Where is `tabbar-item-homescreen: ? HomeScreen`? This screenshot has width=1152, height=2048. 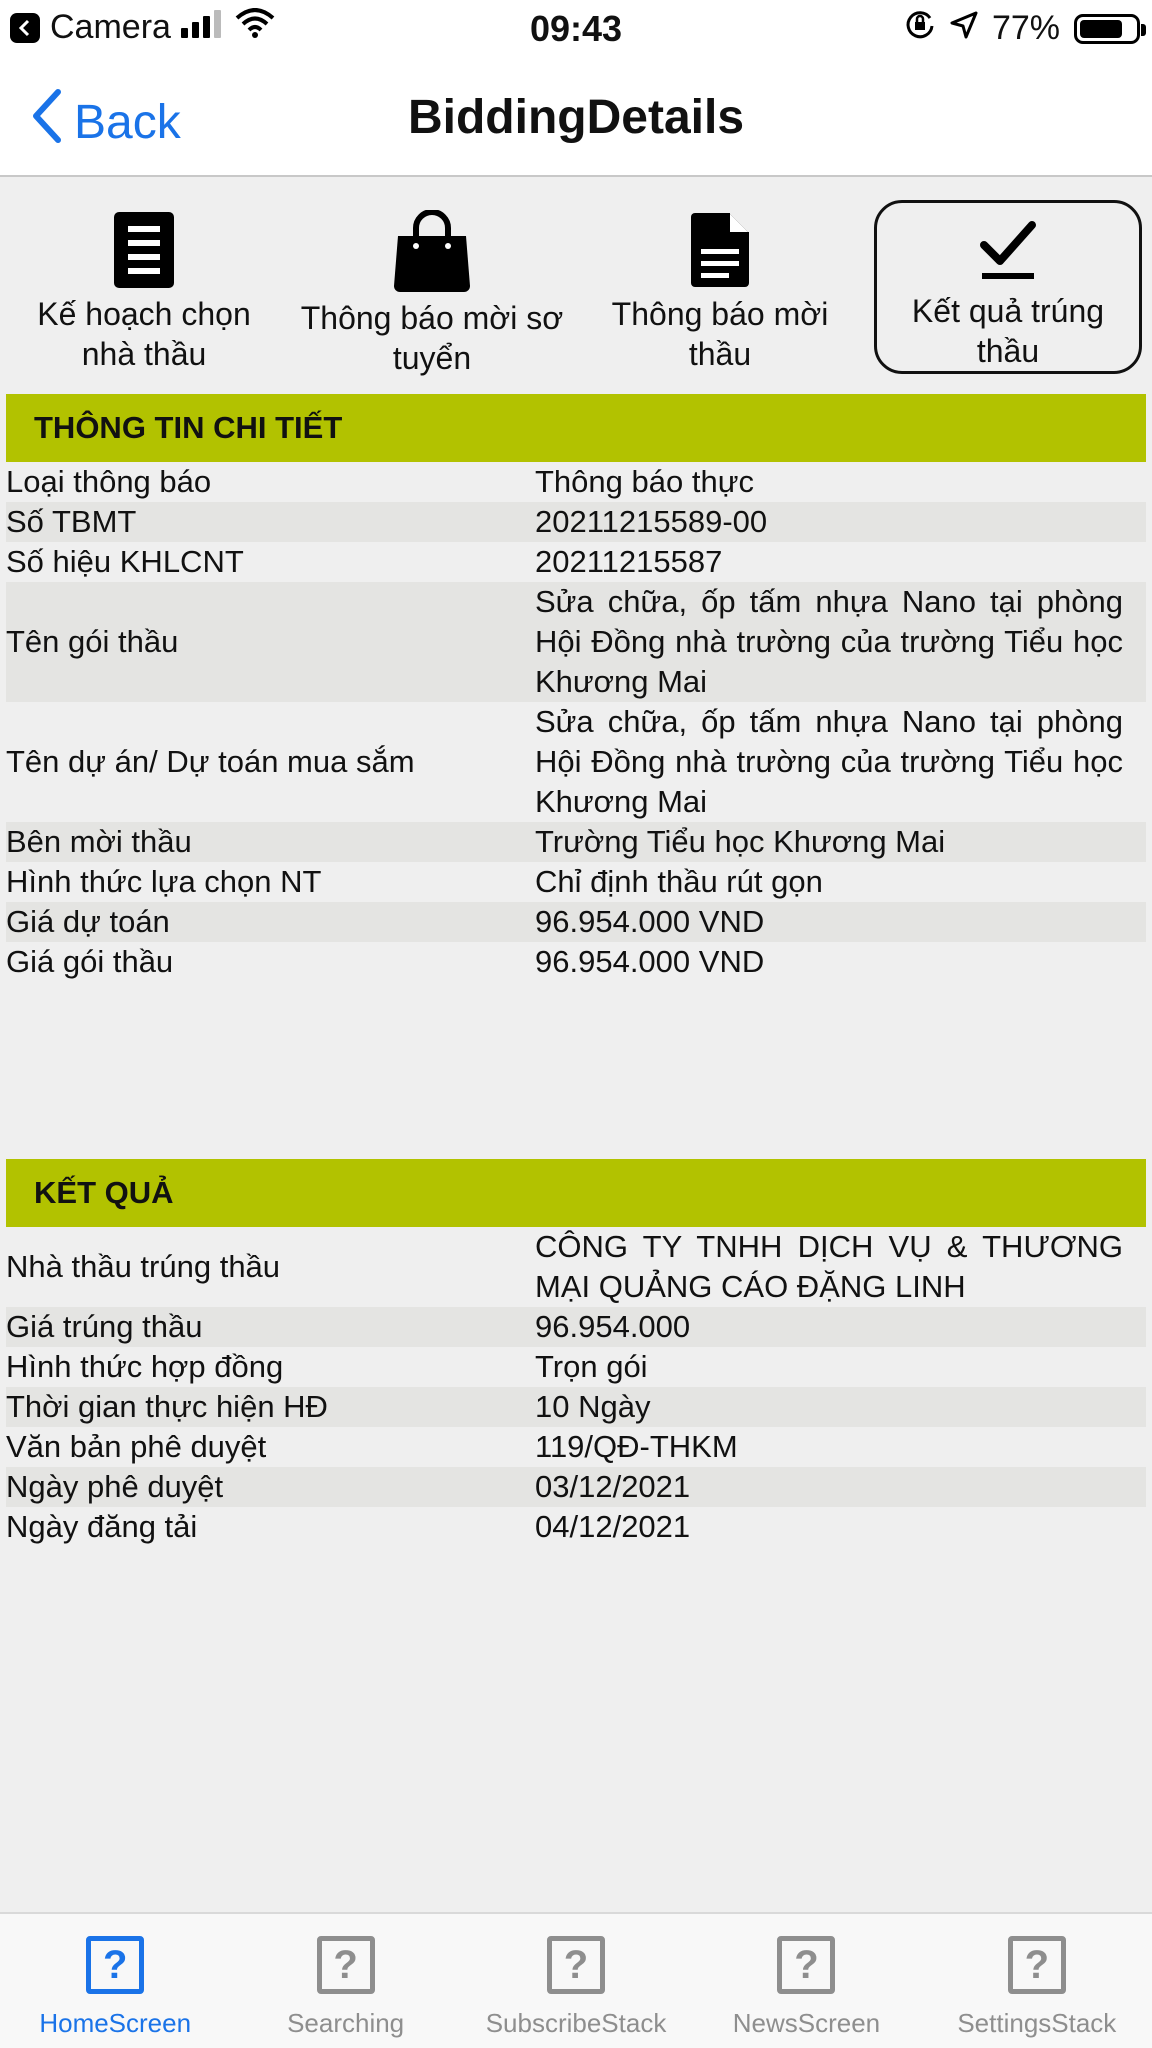 tabbar-item-homescreen: ? HomeScreen is located at coordinates (115, 1981).